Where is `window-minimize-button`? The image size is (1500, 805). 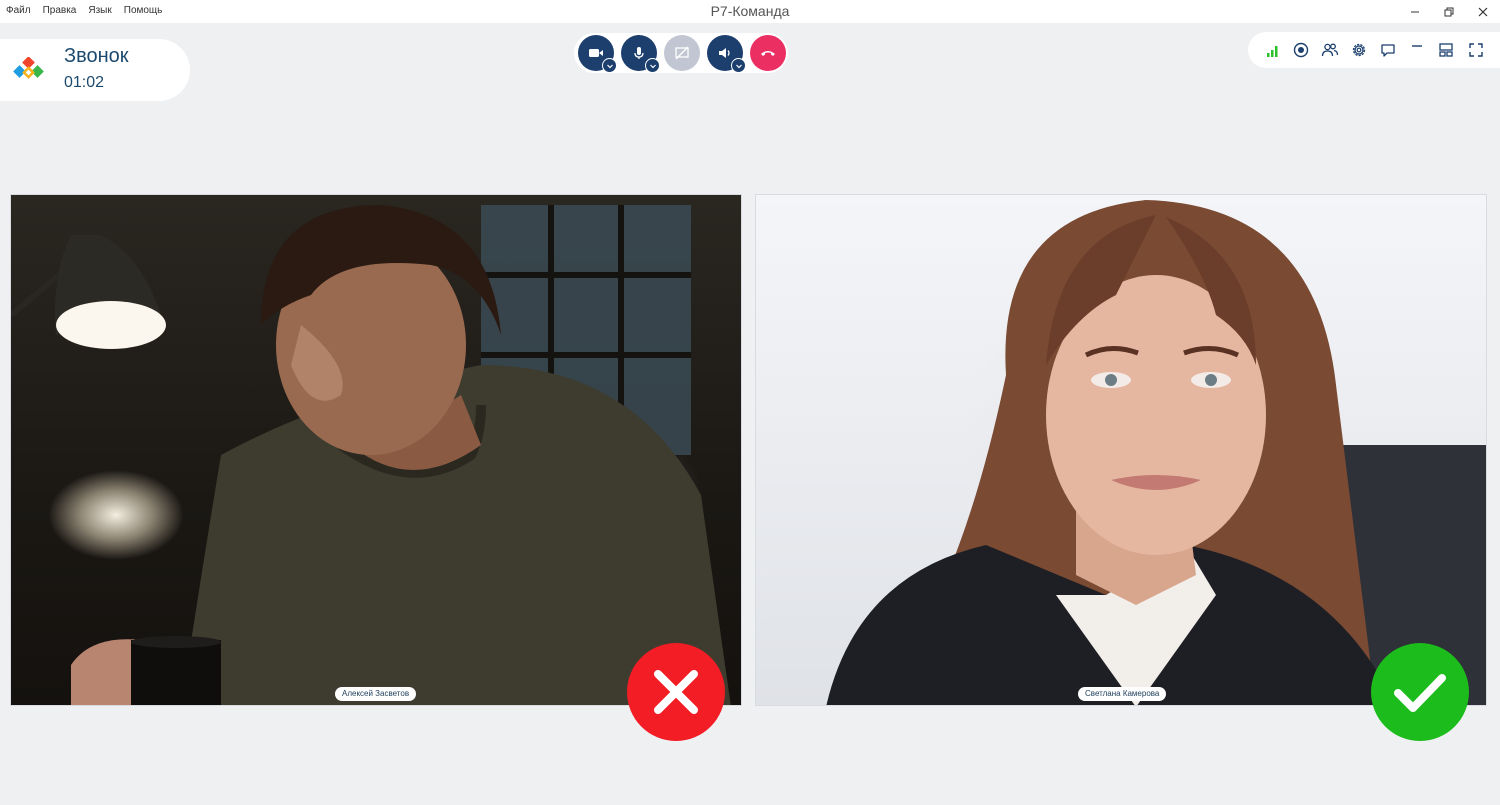
window-minimize-button is located at coordinates (1415, 11).